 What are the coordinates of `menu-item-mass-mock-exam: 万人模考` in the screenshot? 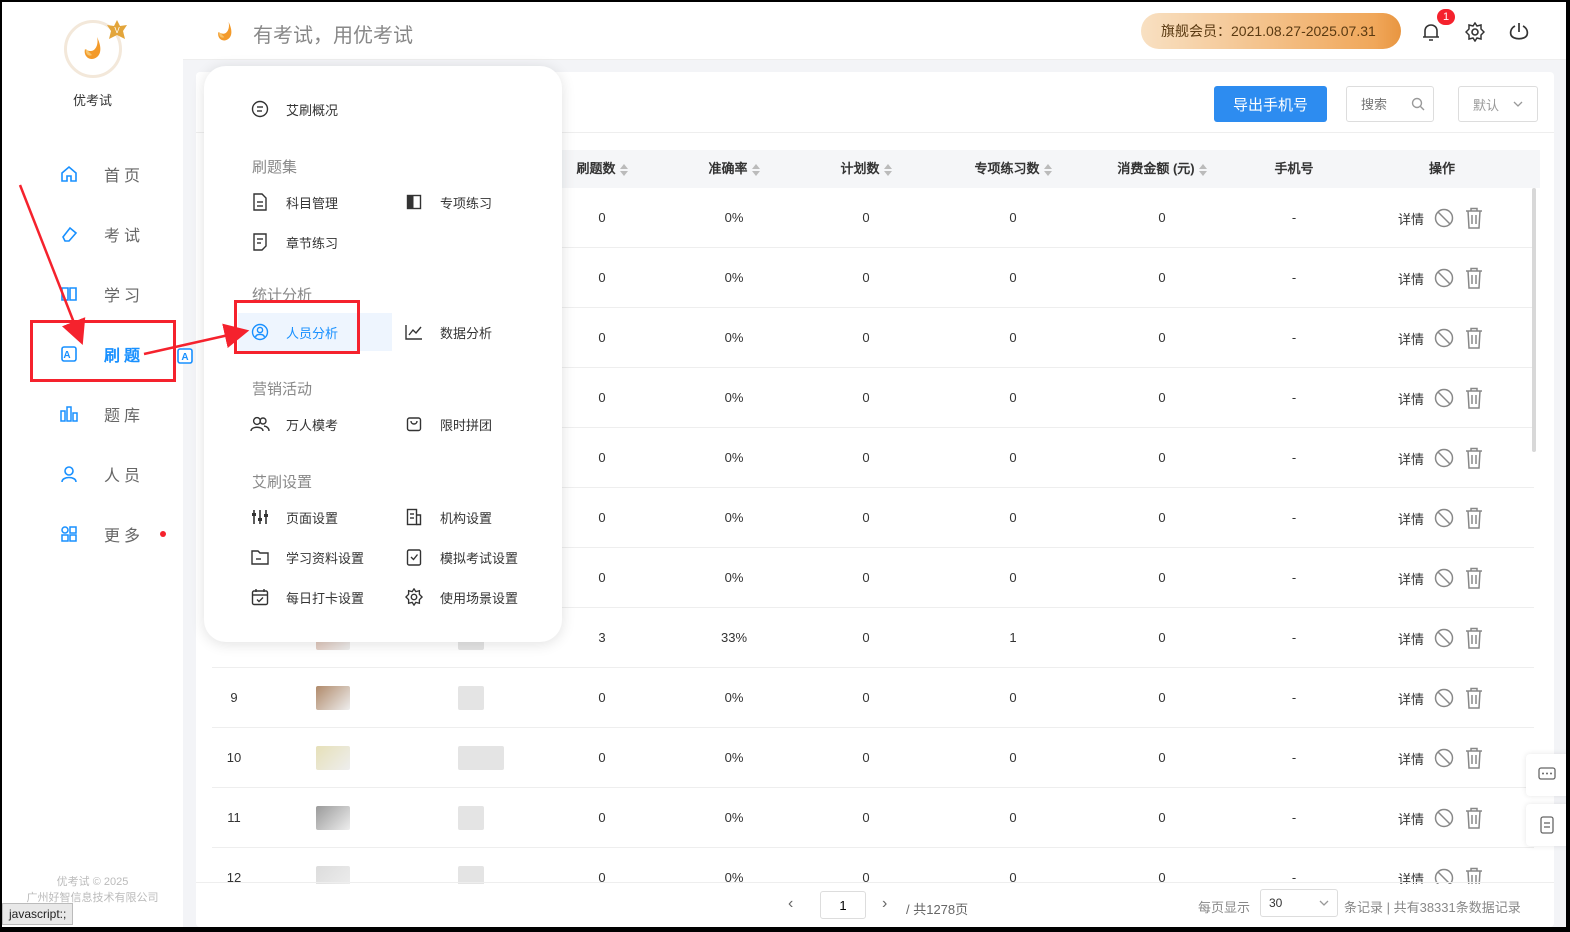 It's located at (294, 424).